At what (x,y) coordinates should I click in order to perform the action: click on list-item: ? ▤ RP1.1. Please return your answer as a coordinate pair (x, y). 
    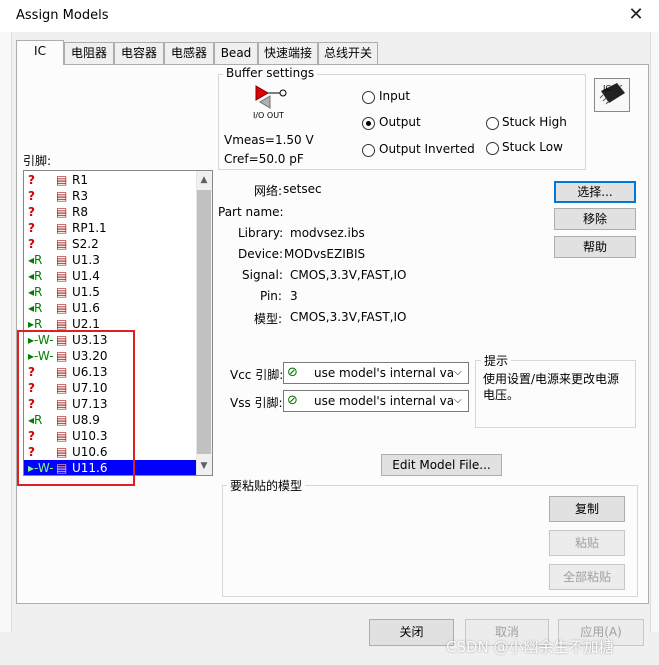
    Looking at the image, I should click on (110, 228).